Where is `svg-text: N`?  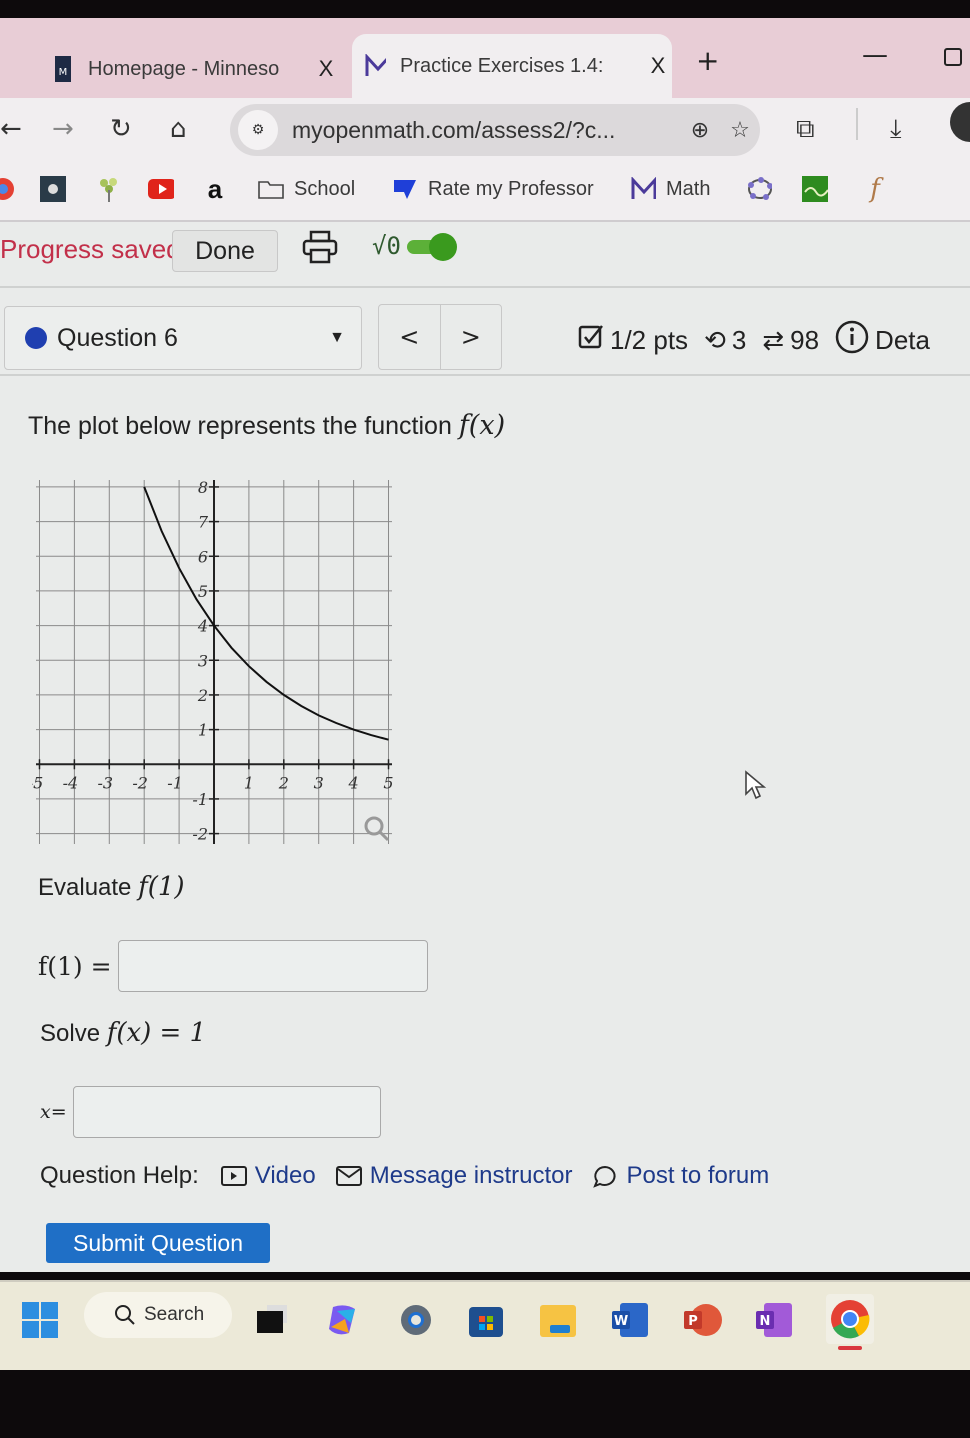 svg-text: N is located at coordinates (765, 1321).